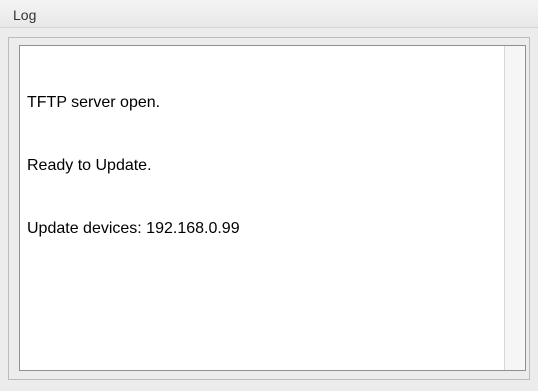 Image resolution: width=538 pixels, height=391 pixels. What do you see at coordinates (94, 102) in the screenshot?
I see `log-line: TFTP server open.` at bounding box center [94, 102].